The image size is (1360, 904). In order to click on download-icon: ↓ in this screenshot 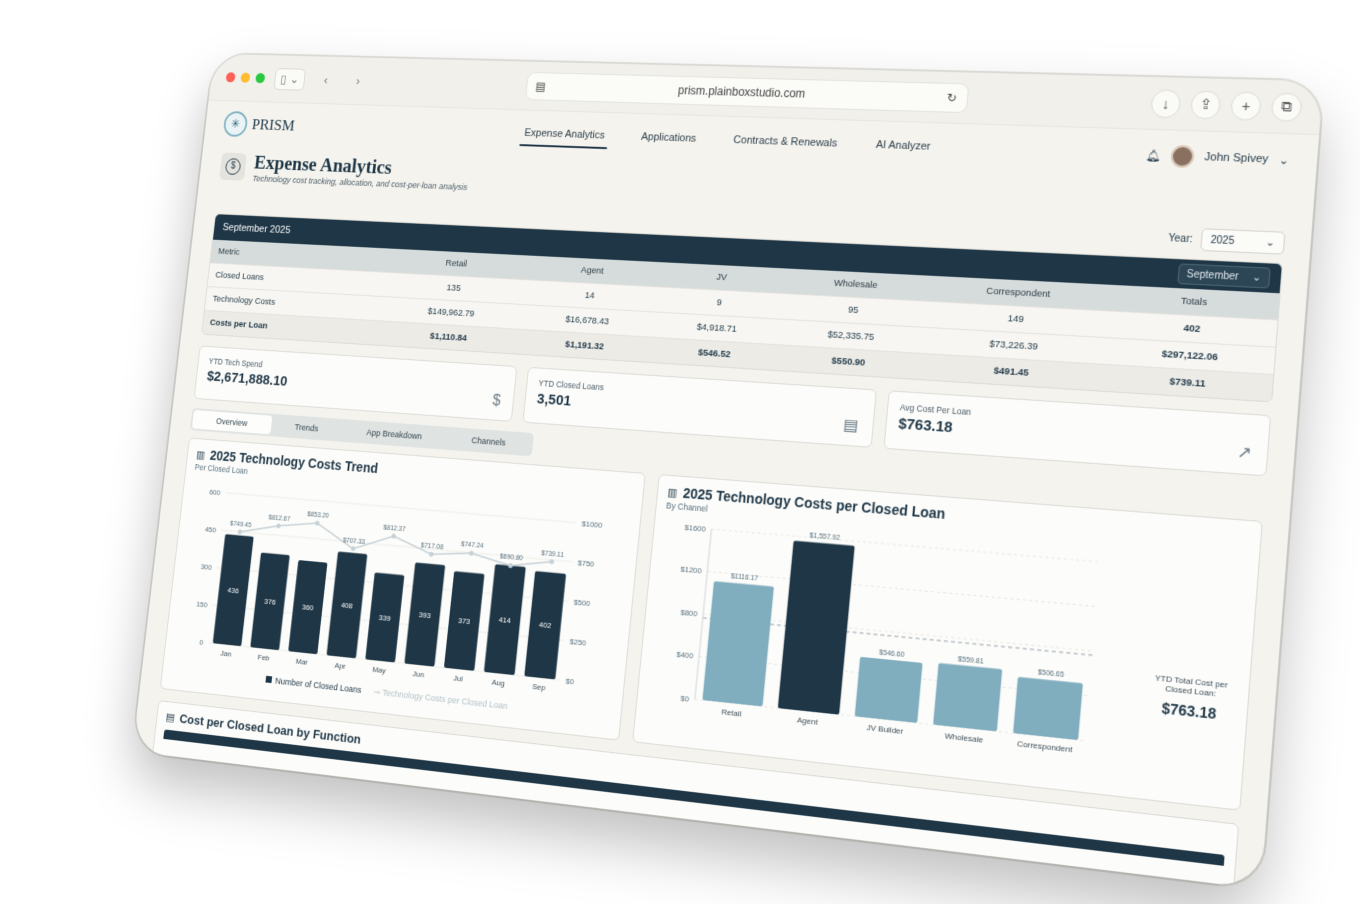, I will do `click(1166, 103)`.